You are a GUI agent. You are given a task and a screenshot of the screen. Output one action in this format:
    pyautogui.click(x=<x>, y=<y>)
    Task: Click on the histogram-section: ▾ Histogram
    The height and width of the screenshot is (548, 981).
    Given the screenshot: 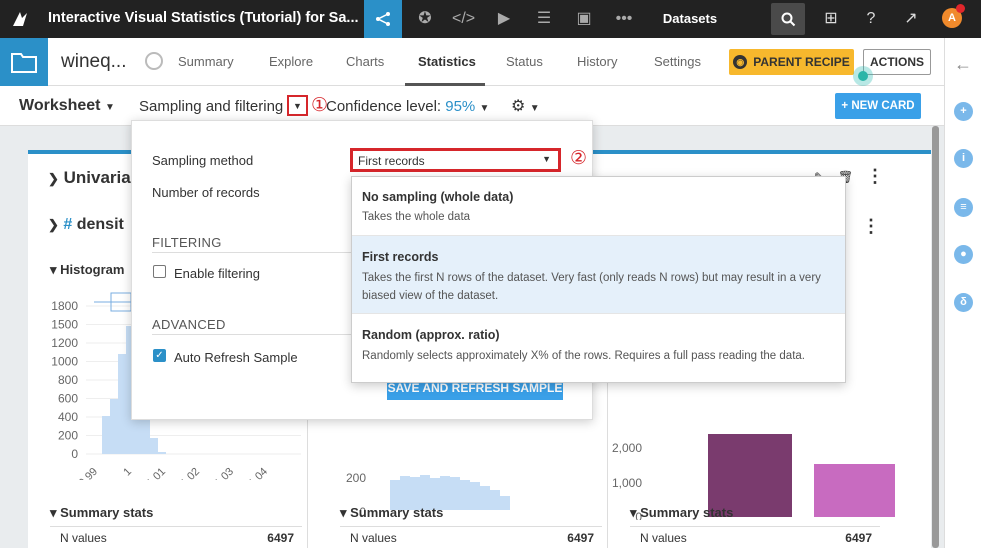 What is the action you would take?
    pyautogui.click(x=87, y=270)
    